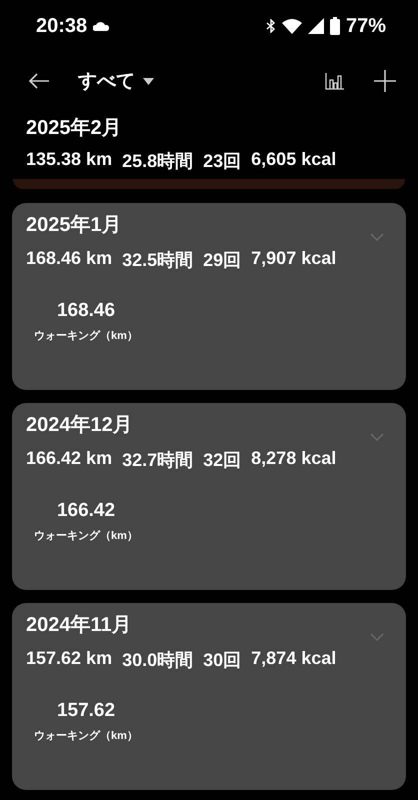 This screenshot has height=800, width=418. I want to click on battery-icon, so click(335, 26).